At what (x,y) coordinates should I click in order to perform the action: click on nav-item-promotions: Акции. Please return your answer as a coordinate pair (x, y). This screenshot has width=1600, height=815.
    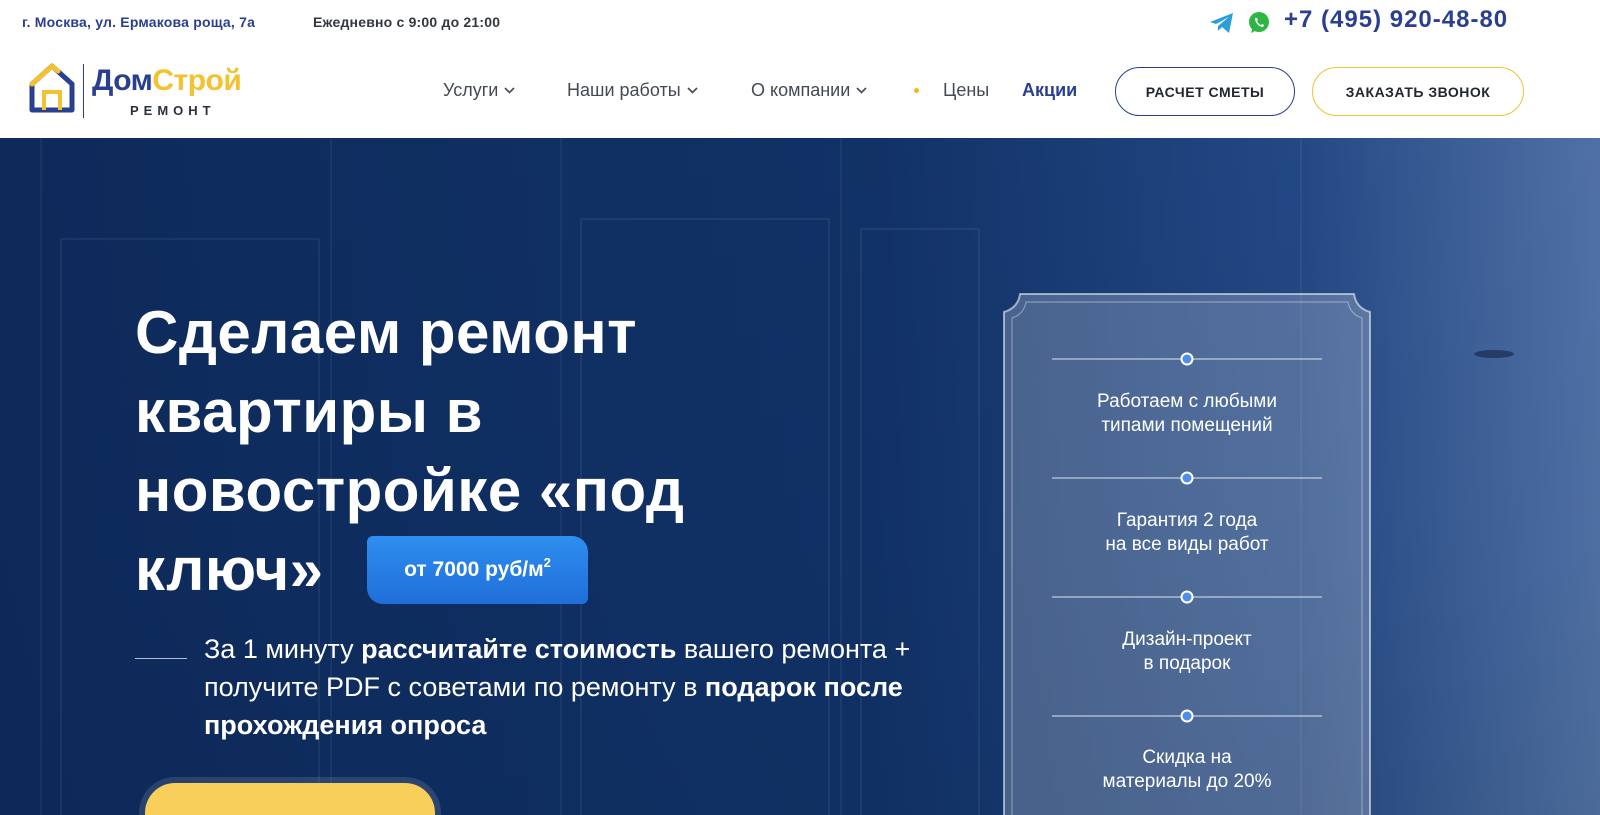
    Looking at the image, I should click on (1049, 90).